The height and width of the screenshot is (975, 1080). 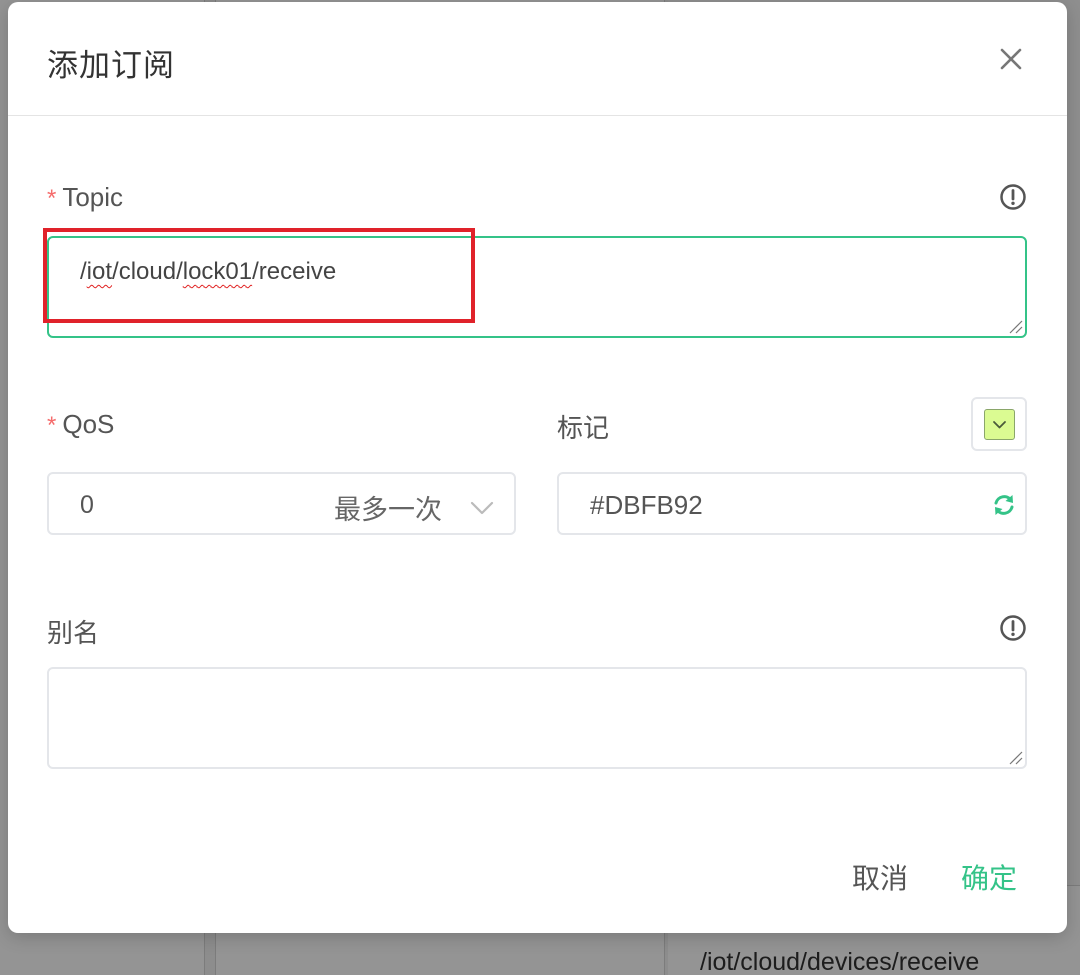 What do you see at coordinates (537, 287) in the screenshot?
I see `topic-textarea: /iot/cloud/lock01/receive` at bounding box center [537, 287].